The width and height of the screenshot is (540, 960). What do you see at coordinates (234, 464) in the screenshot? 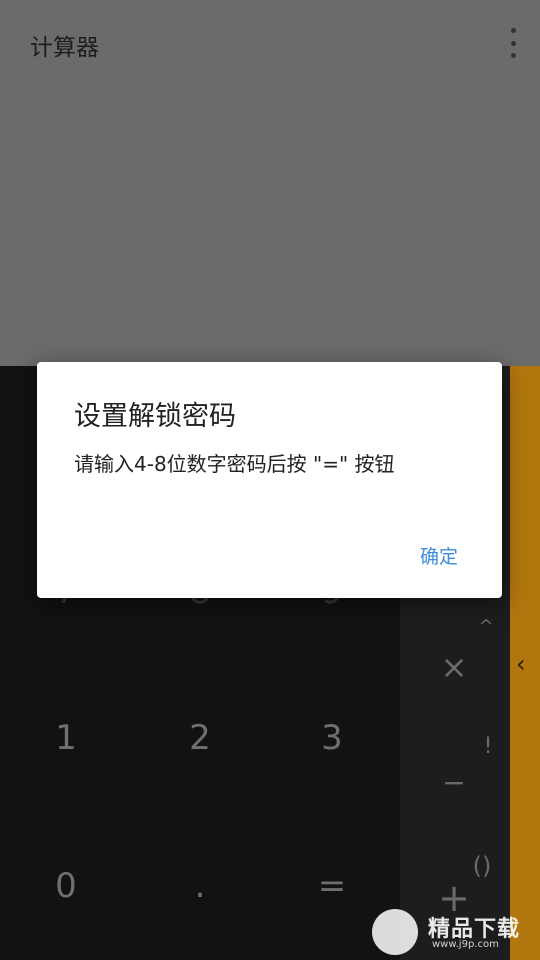
I see `dialog-message: 请输入4-8位数字密码后按 "=" 按钮` at bounding box center [234, 464].